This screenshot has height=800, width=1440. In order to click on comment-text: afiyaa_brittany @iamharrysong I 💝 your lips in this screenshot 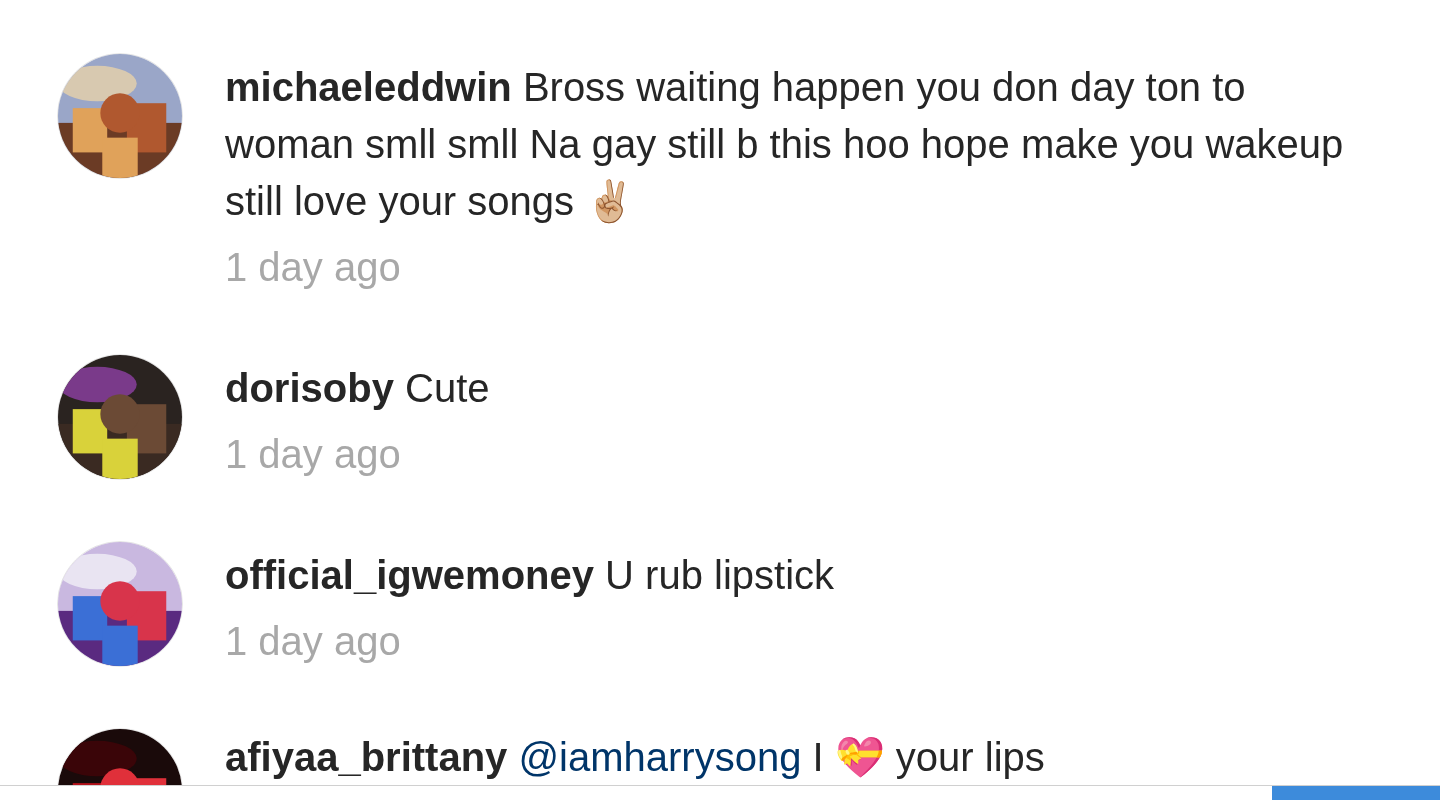, I will do `click(635, 757)`.